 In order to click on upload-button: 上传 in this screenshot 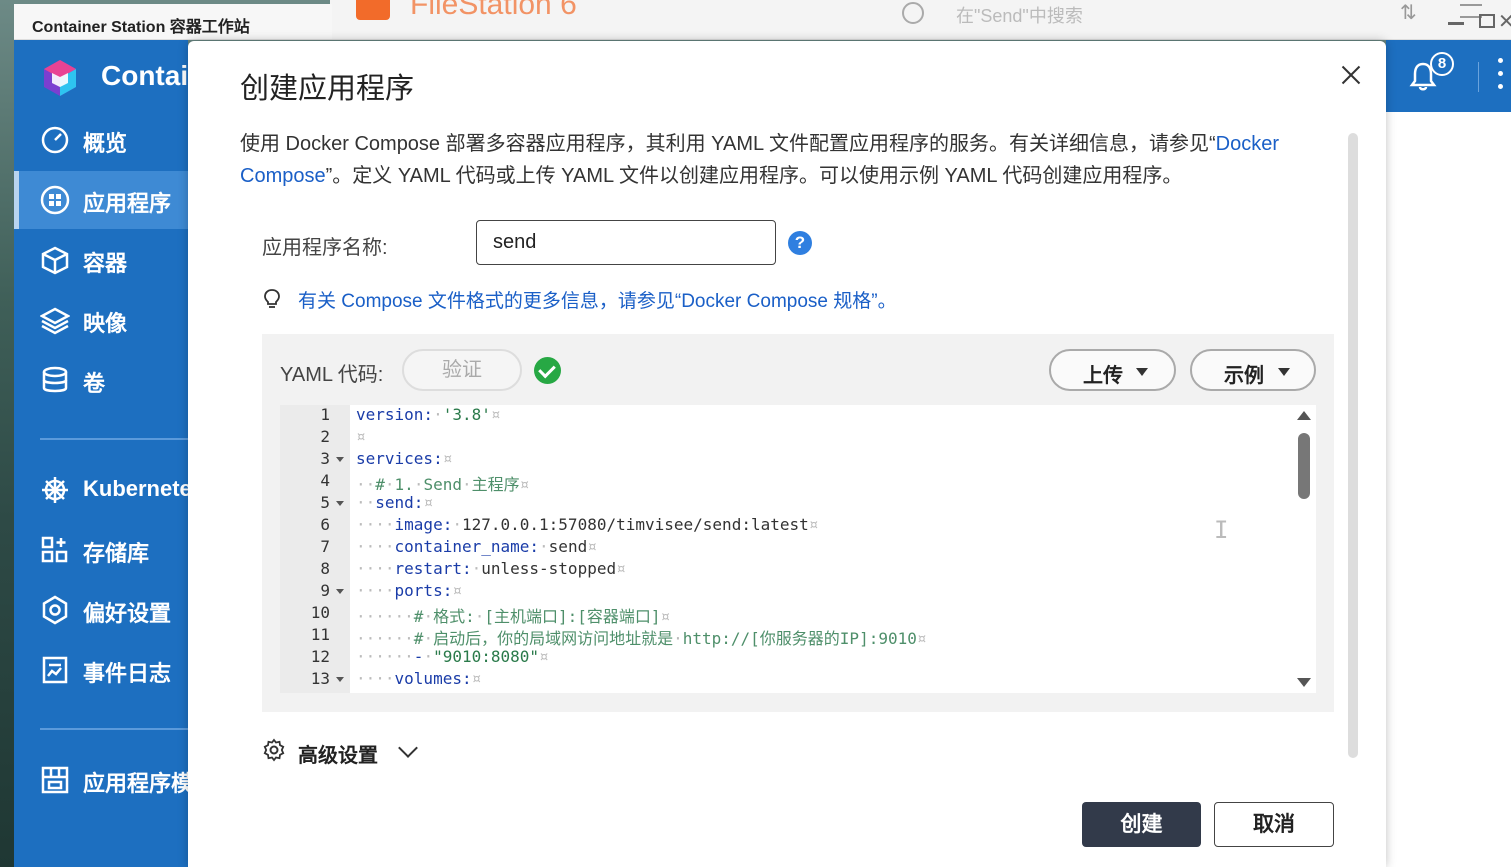, I will do `click(1112, 370)`.